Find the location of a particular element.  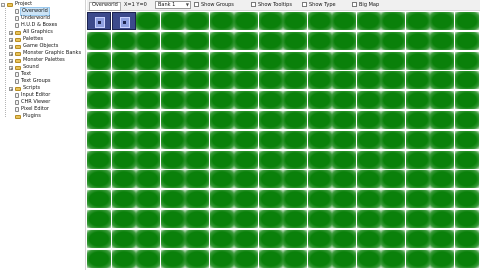

tree-item-game-objects: + Game Objects is located at coordinates (33, 46).